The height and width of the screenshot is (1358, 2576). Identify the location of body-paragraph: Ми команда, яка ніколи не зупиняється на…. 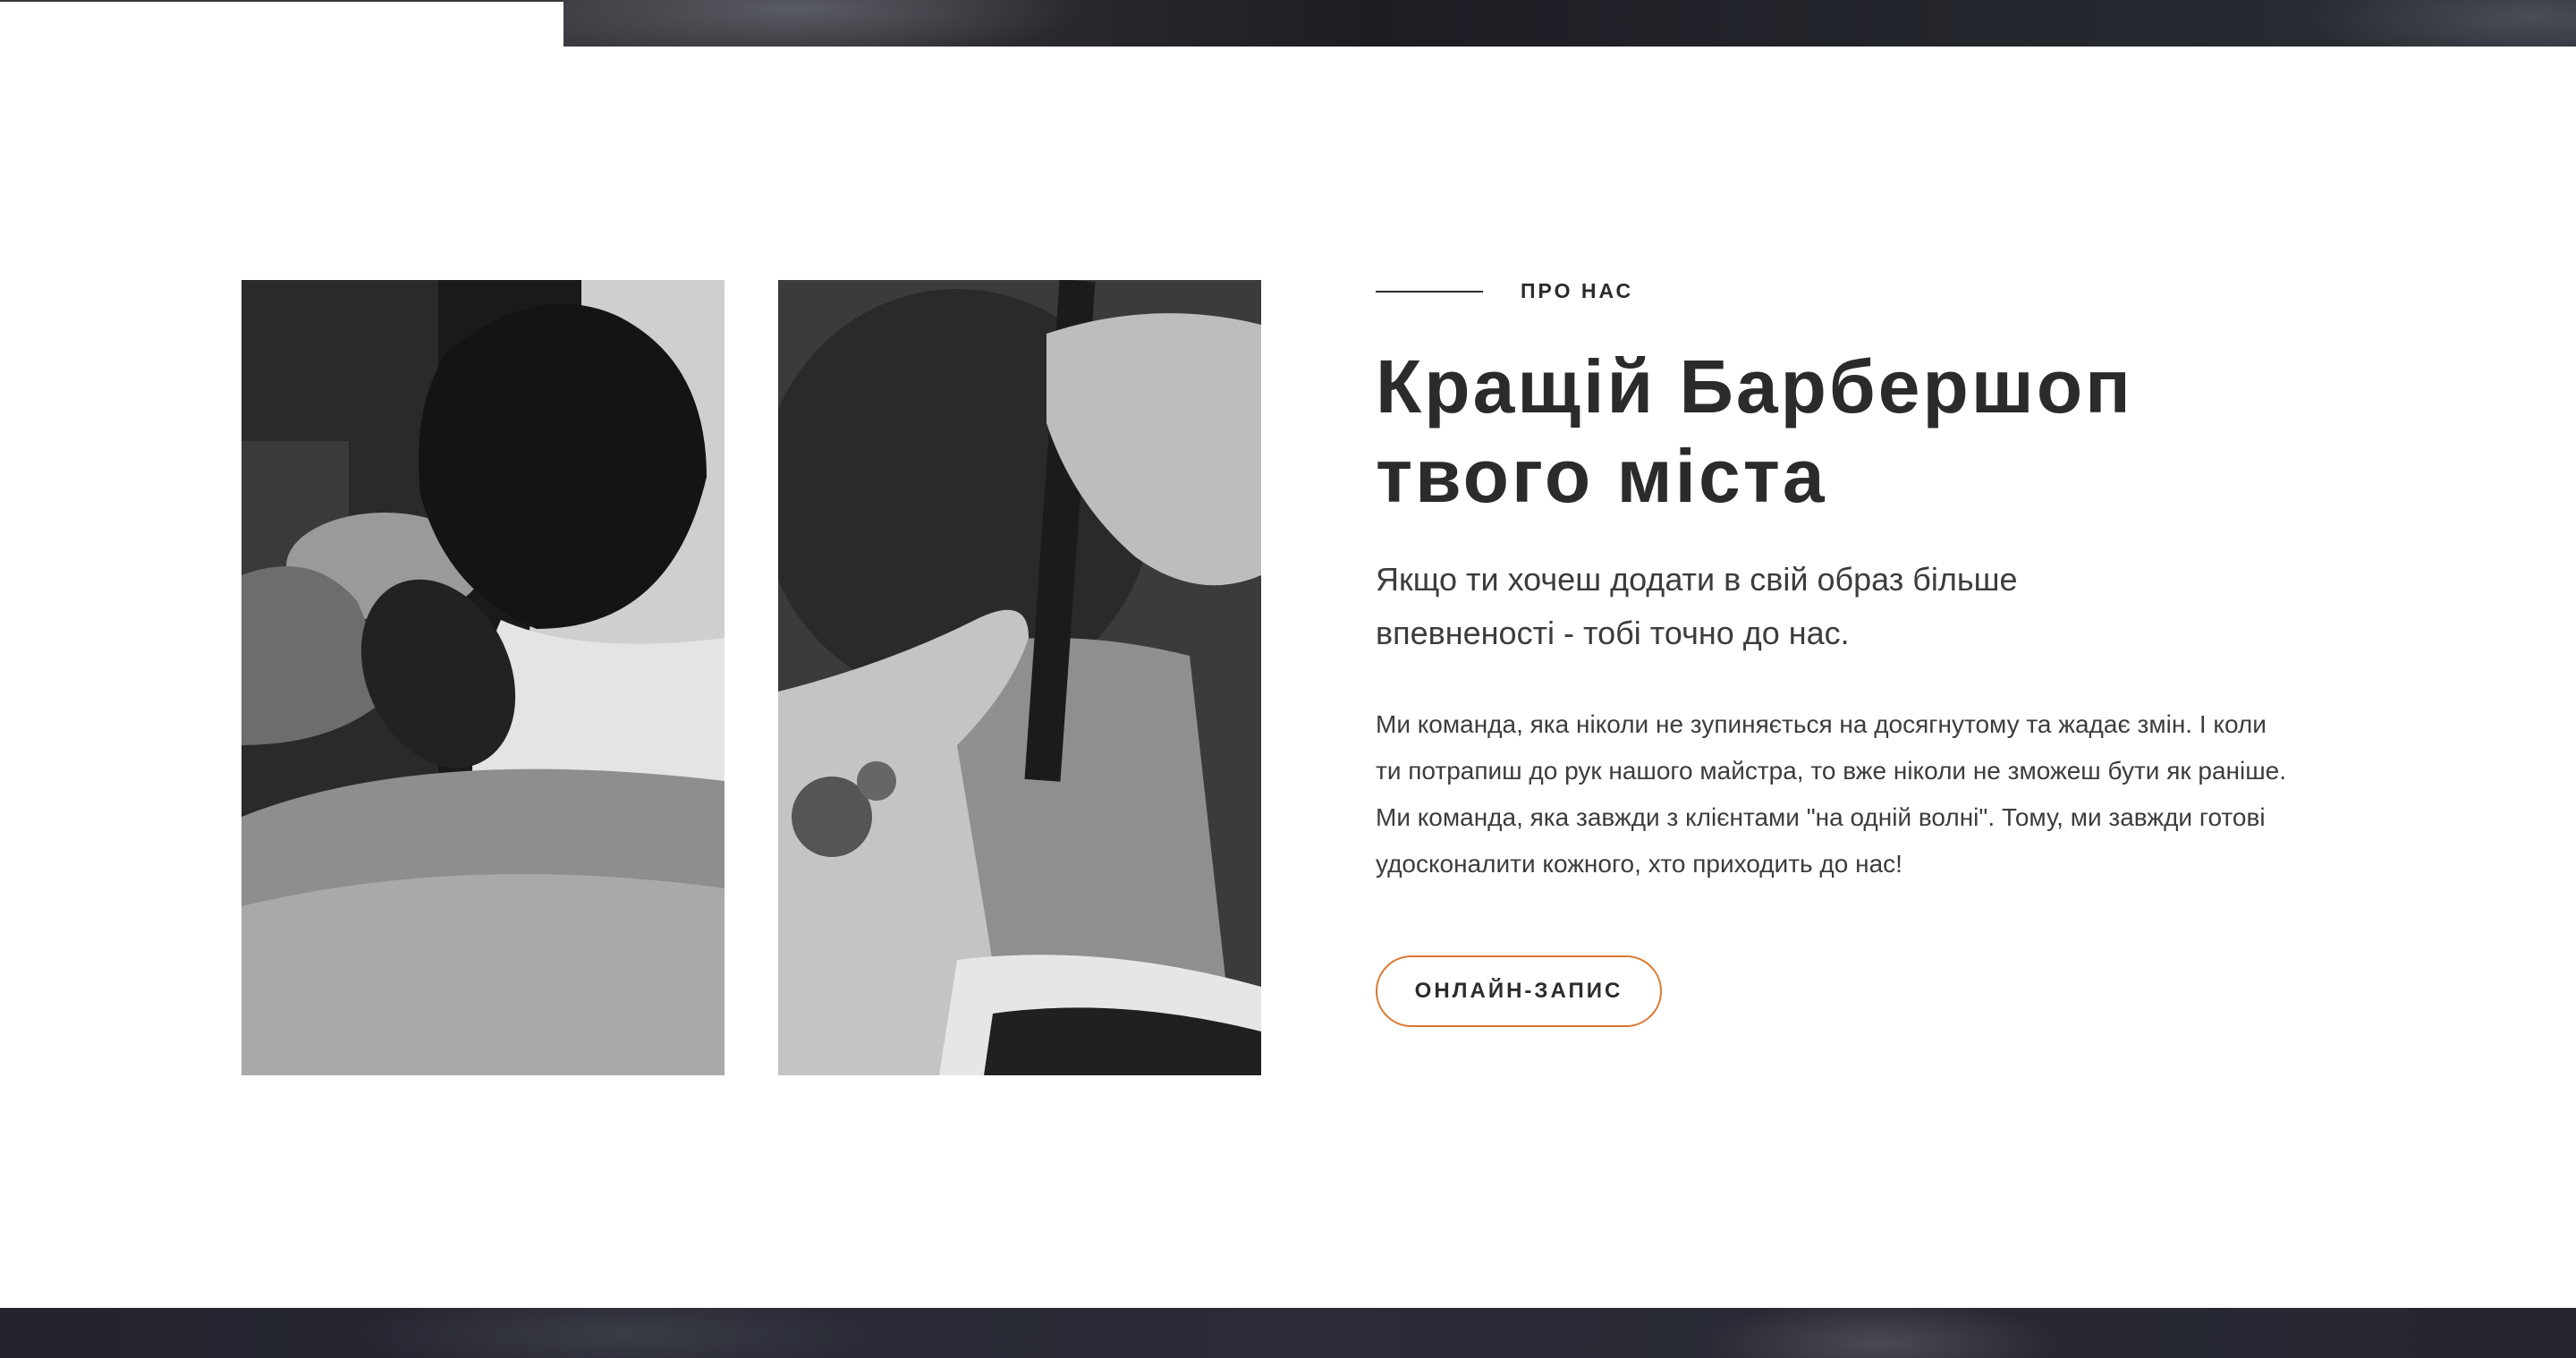
(1831, 794).